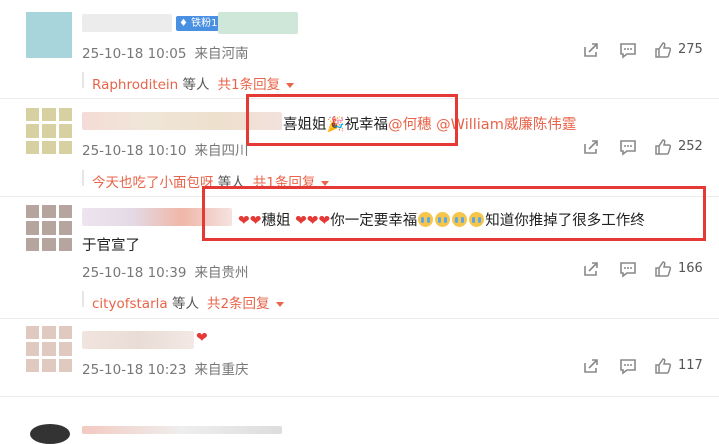 The image size is (719, 444). What do you see at coordinates (130, 304) in the screenshot?
I see `reply-nick: cityofstarla` at bounding box center [130, 304].